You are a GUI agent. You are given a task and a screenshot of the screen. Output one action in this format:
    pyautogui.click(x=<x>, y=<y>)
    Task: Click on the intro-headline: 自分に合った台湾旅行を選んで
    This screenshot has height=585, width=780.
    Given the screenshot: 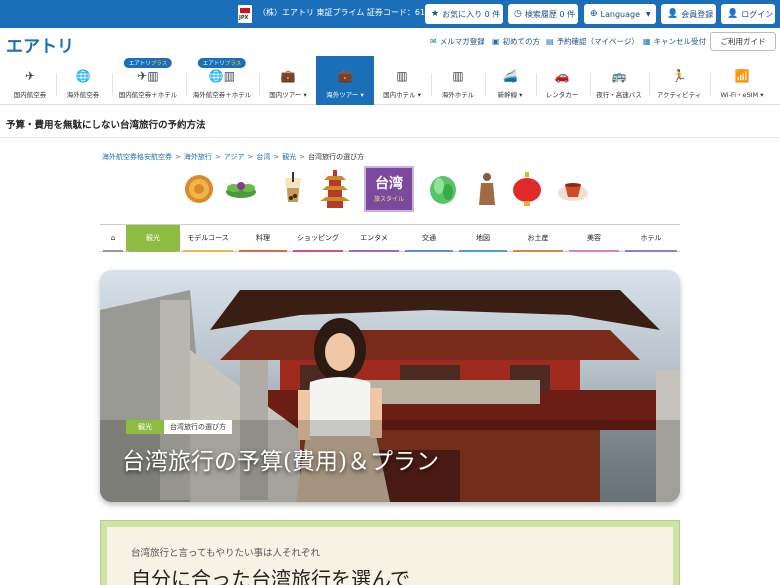 What is the action you would take?
    pyautogui.click(x=270, y=576)
    